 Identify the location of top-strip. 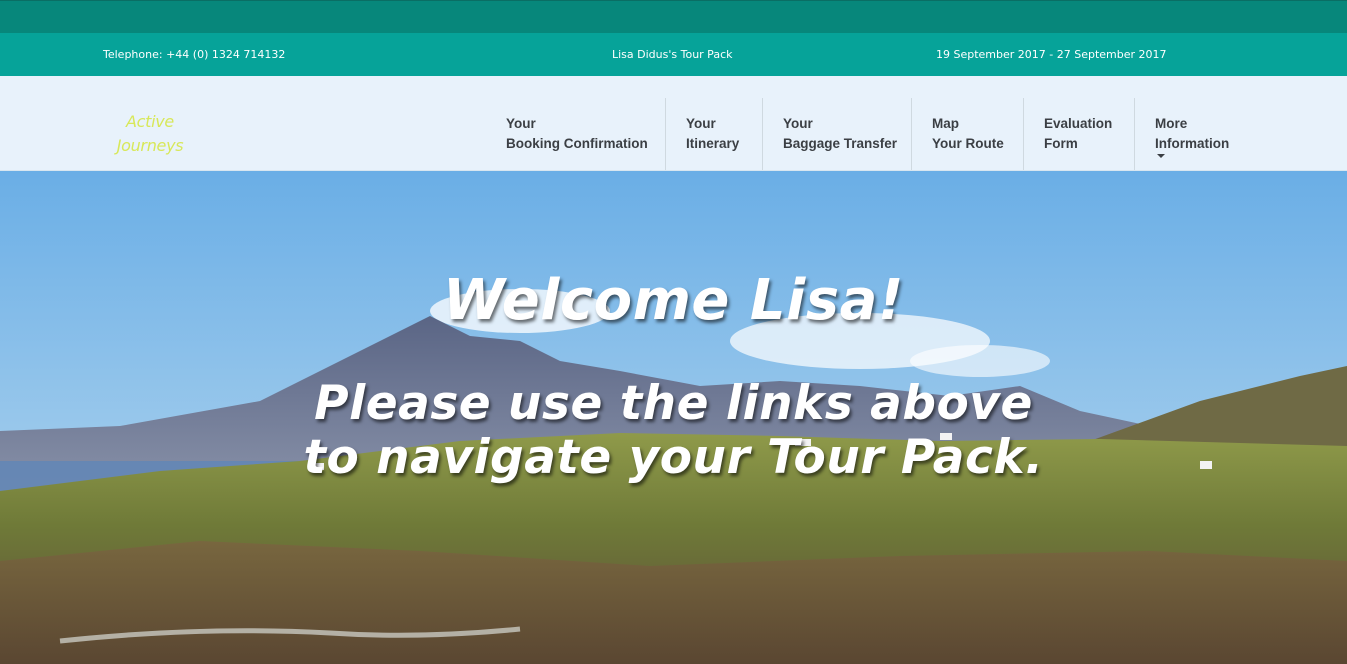
(673, 16).